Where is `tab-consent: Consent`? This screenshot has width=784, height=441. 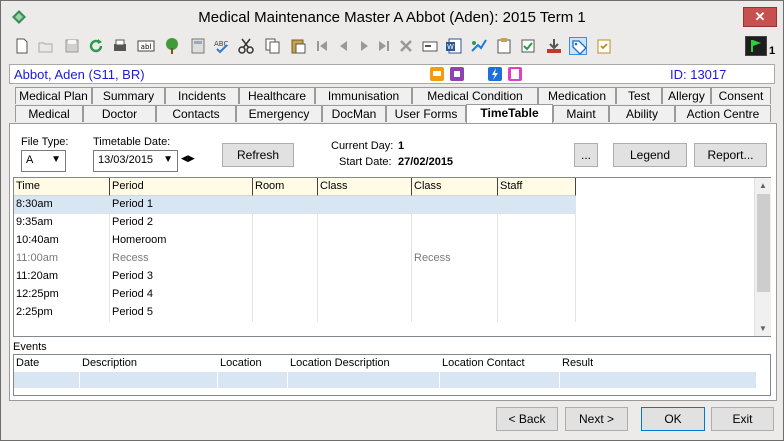 tab-consent: Consent is located at coordinates (741, 95).